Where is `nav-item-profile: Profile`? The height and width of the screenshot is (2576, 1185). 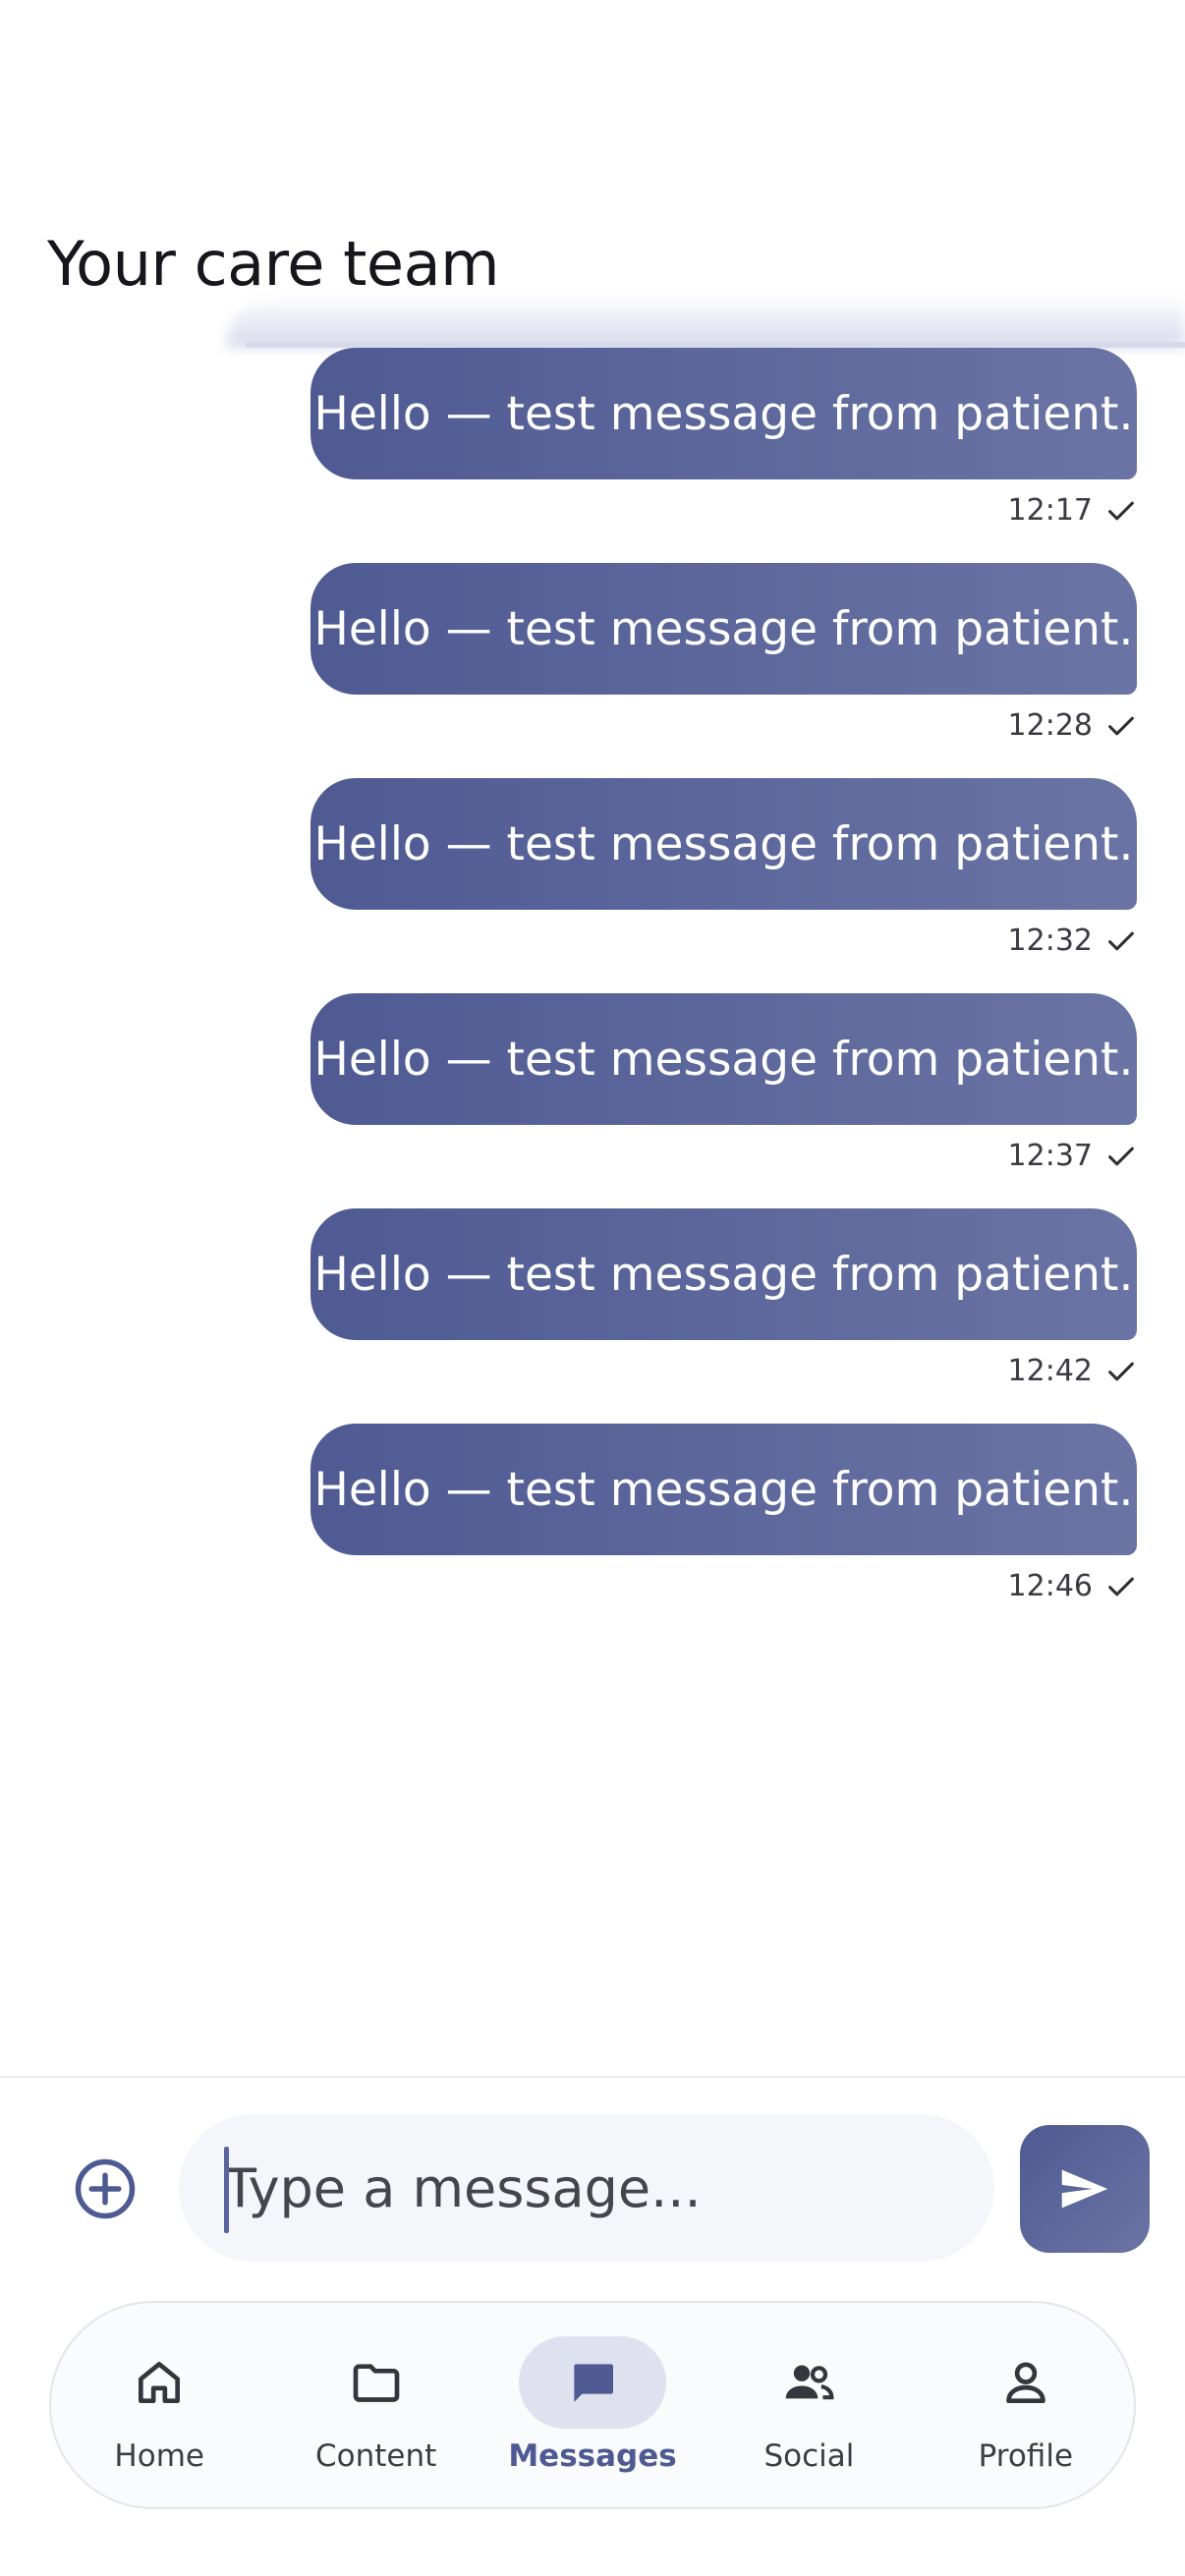
nav-item-profile: Profile is located at coordinates (1026, 2405).